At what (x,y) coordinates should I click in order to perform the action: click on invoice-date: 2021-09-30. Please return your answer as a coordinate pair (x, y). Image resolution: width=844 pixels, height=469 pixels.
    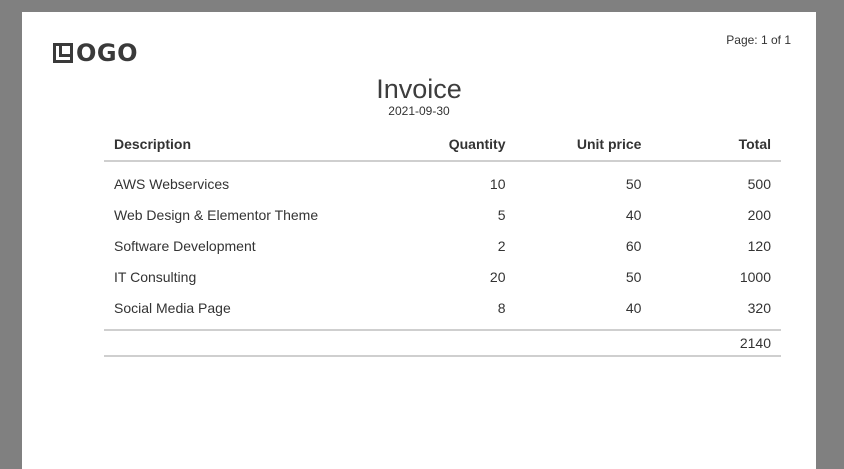
    Looking at the image, I should click on (419, 111).